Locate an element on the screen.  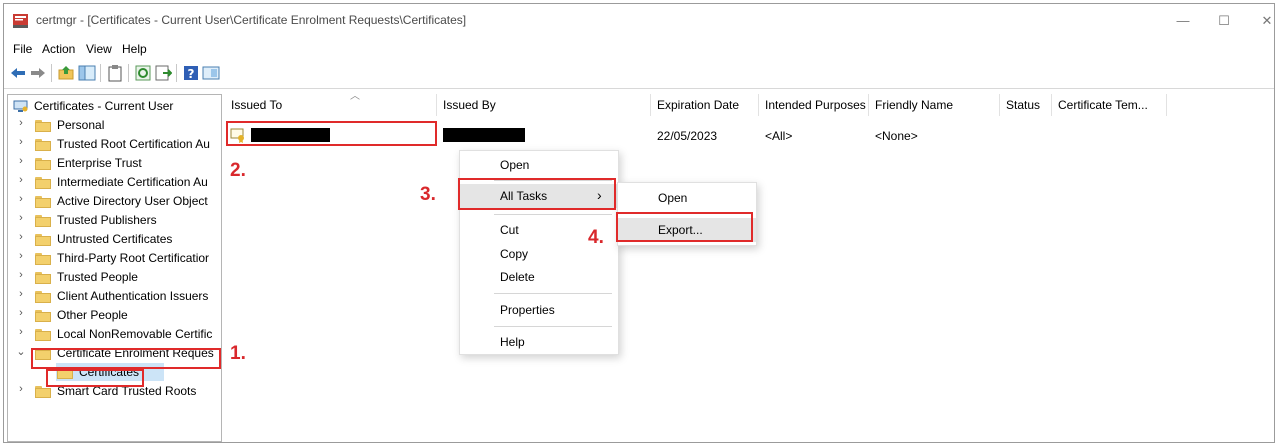
step-label-1: 1. is located at coordinates (238, 353).